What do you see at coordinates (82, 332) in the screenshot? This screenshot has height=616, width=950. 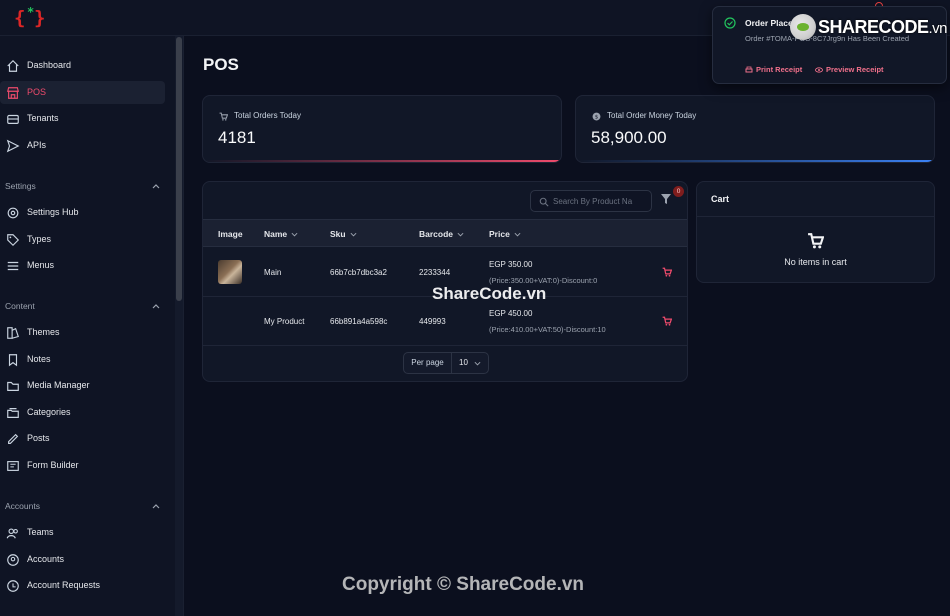 I see `sidebar-item-themes: Themes` at bounding box center [82, 332].